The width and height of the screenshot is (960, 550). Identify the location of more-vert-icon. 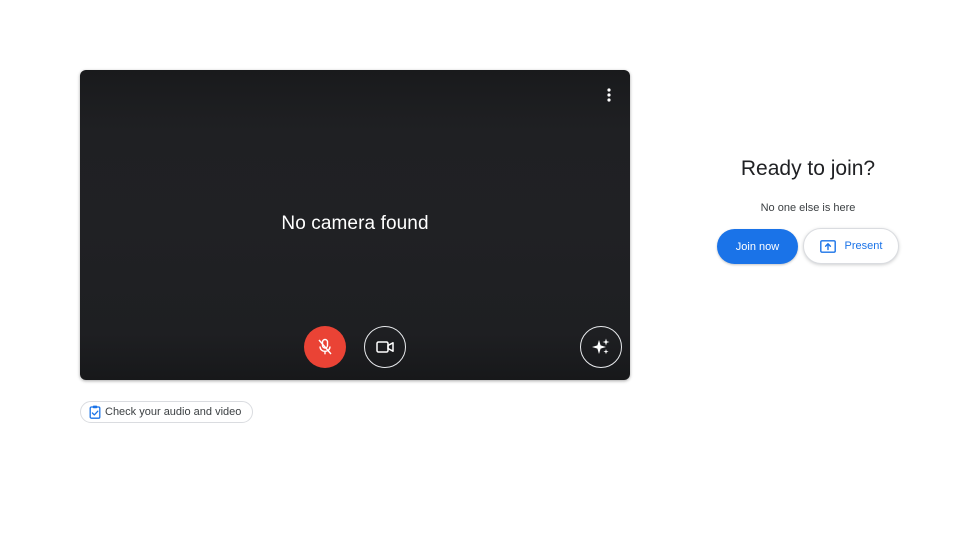
(609, 95).